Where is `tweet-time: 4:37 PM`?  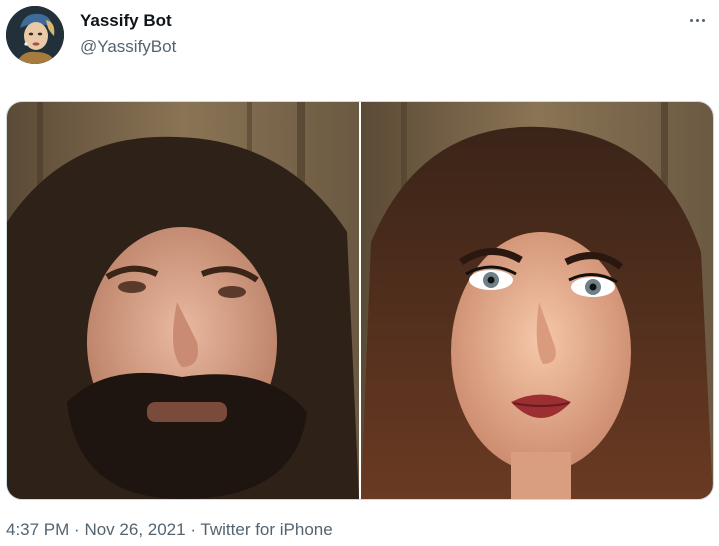 tweet-time: 4:37 PM is located at coordinates (37, 529).